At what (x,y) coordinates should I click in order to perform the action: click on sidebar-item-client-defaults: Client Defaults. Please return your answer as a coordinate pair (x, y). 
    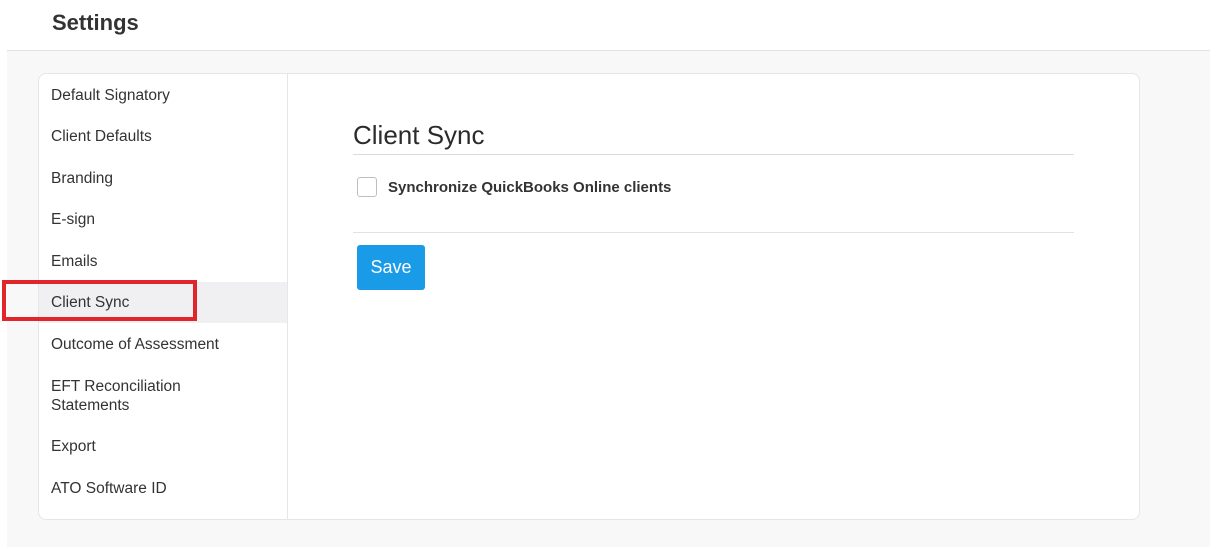
    Looking at the image, I should click on (163, 136).